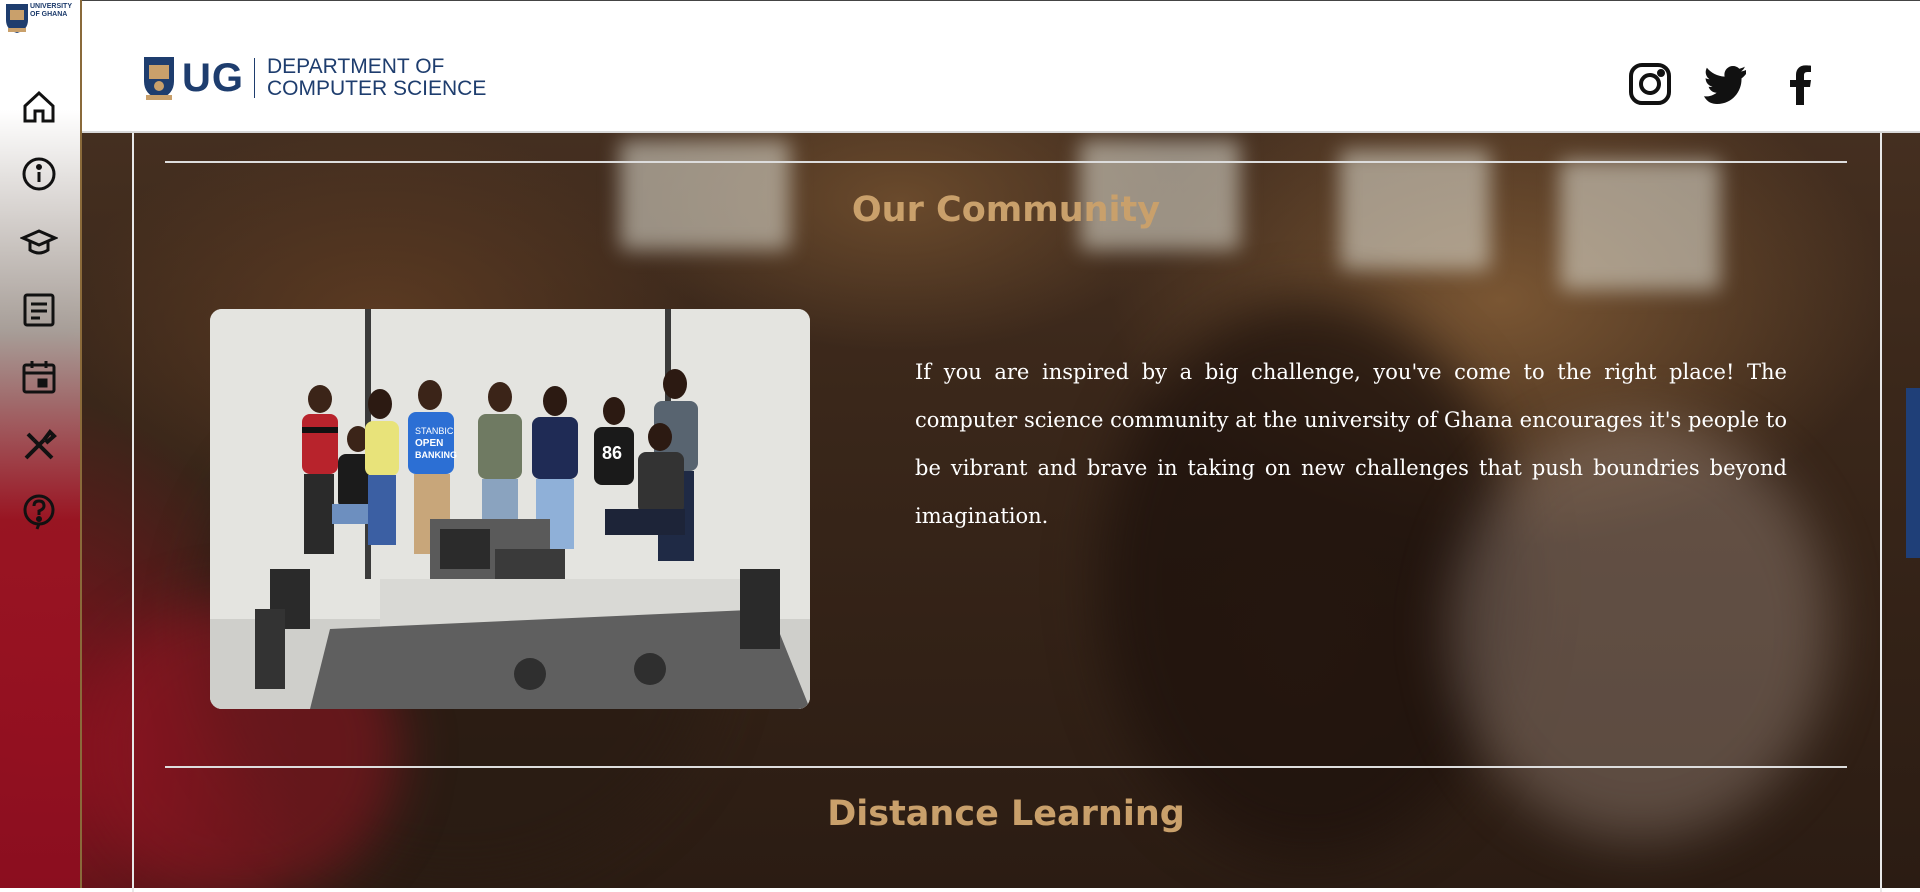 The height and width of the screenshot is (892, 1920). Describe the element at coordinates (39, 377) in the screenshot. I see `calendar-icon` at that location.